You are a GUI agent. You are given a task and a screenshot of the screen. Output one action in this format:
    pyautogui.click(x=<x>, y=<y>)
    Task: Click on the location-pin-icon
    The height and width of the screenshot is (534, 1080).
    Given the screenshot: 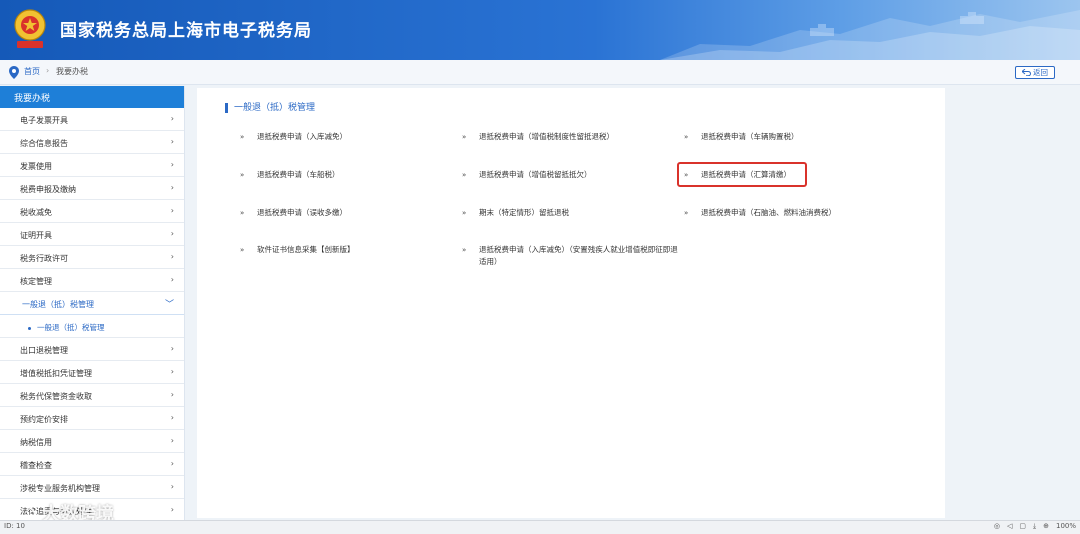 What is the action you would take?
    pyautogui.click(x=14, y=72)
    